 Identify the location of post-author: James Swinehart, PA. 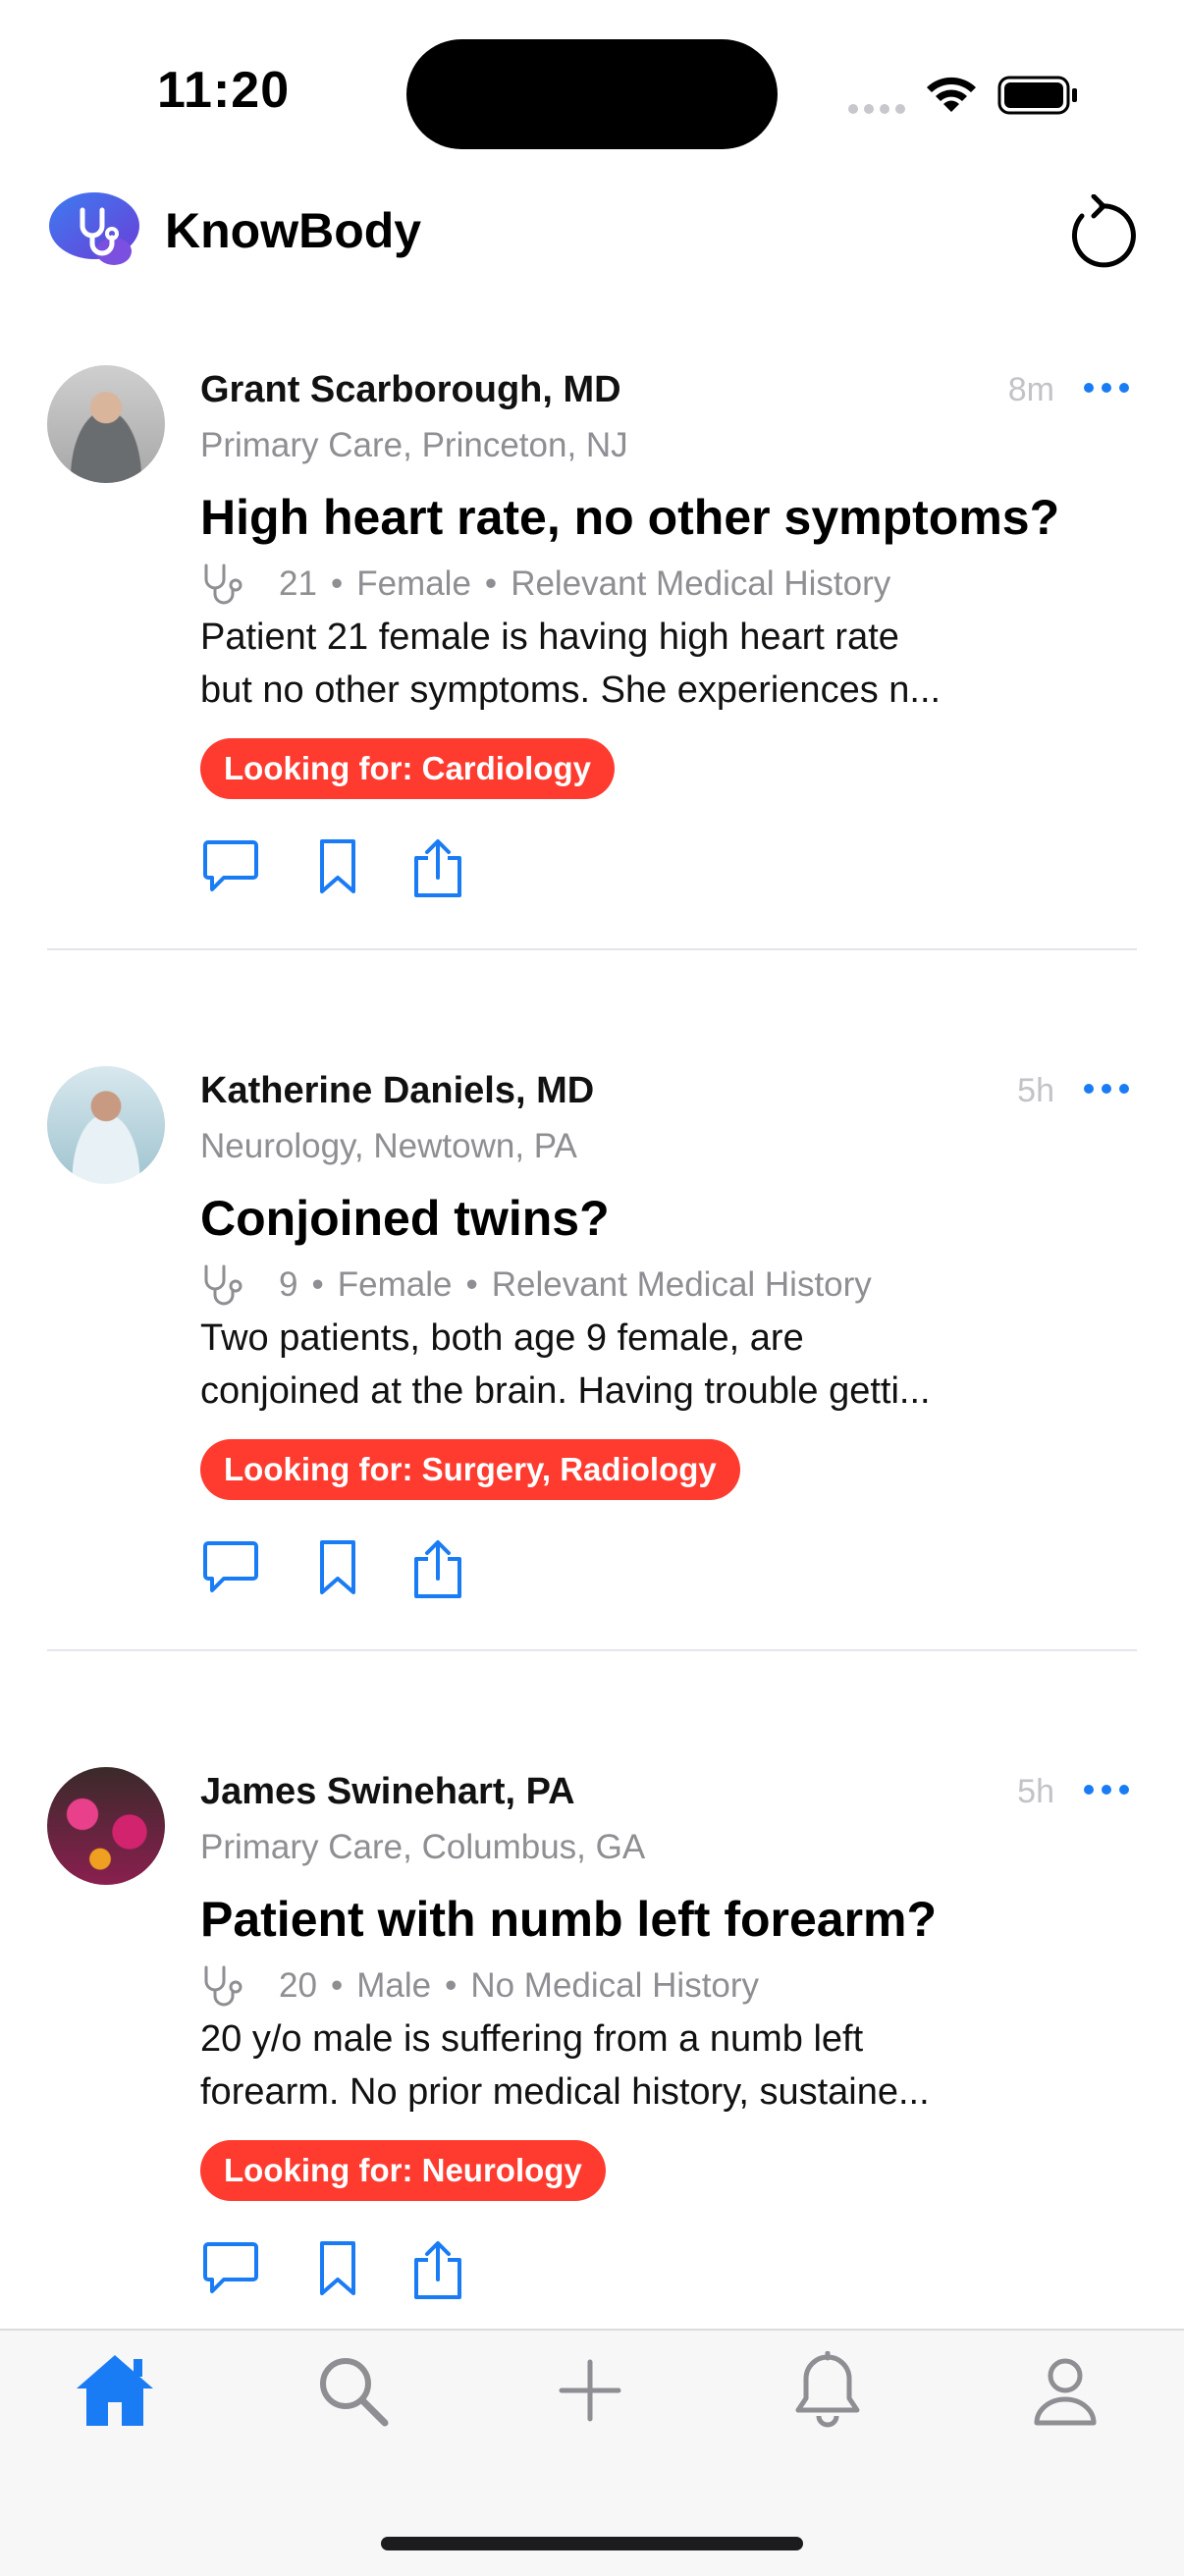
(388, 1792).